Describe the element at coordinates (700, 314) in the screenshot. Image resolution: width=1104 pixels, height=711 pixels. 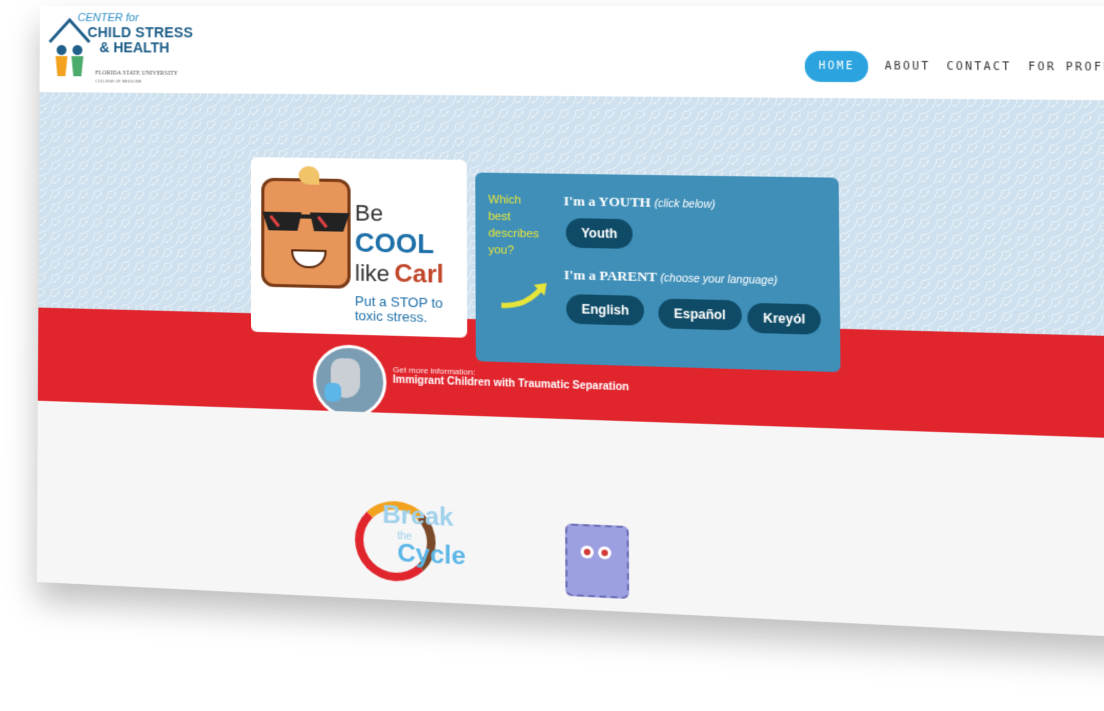
I see `espanol-button: Español` at that location.